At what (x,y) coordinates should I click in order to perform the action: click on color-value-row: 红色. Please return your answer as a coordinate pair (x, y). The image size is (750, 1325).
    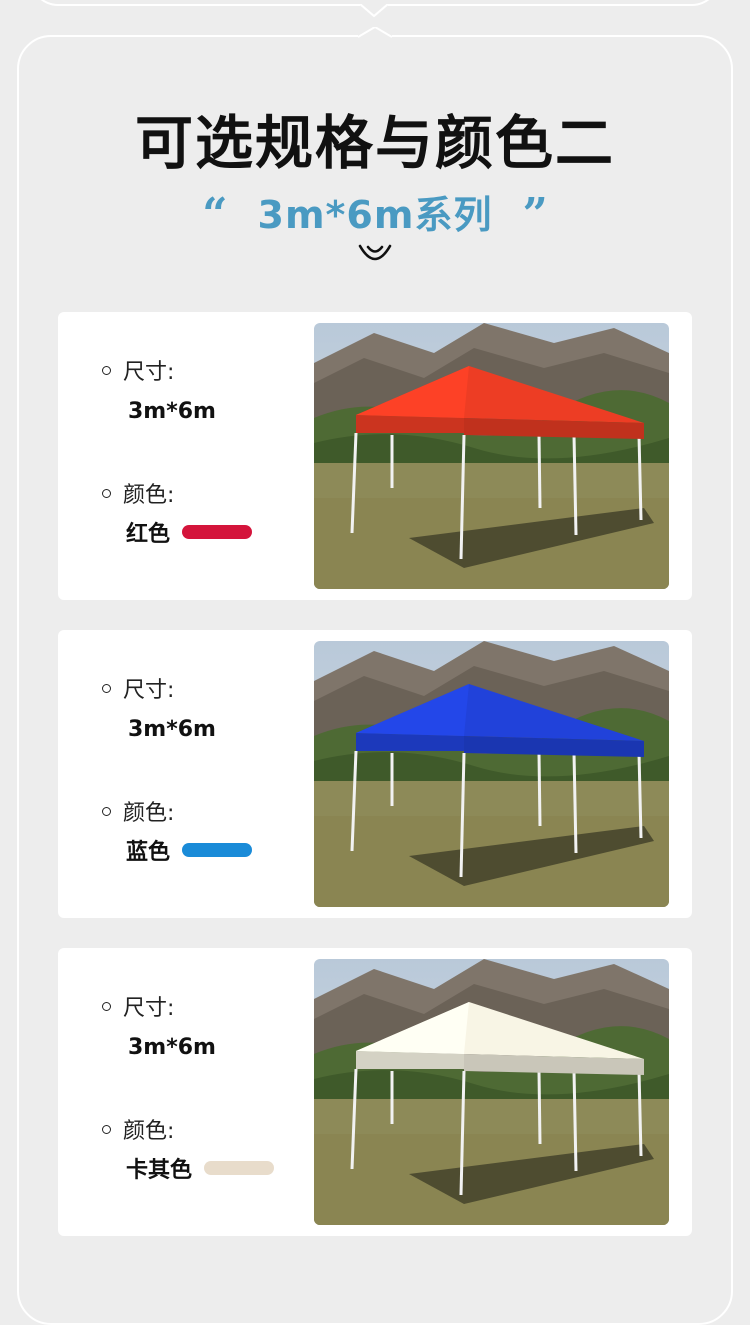
    Looking at the image, I should click on (189, 532).